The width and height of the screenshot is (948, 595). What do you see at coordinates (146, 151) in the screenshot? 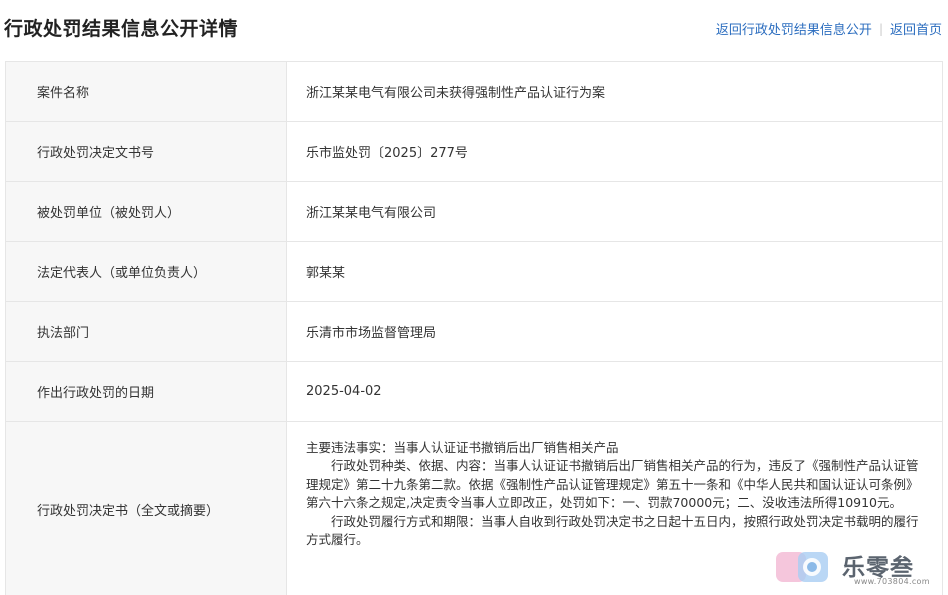
I see `document-number-label: 行政处罚决定文书号` at bounding box center [146, 151].